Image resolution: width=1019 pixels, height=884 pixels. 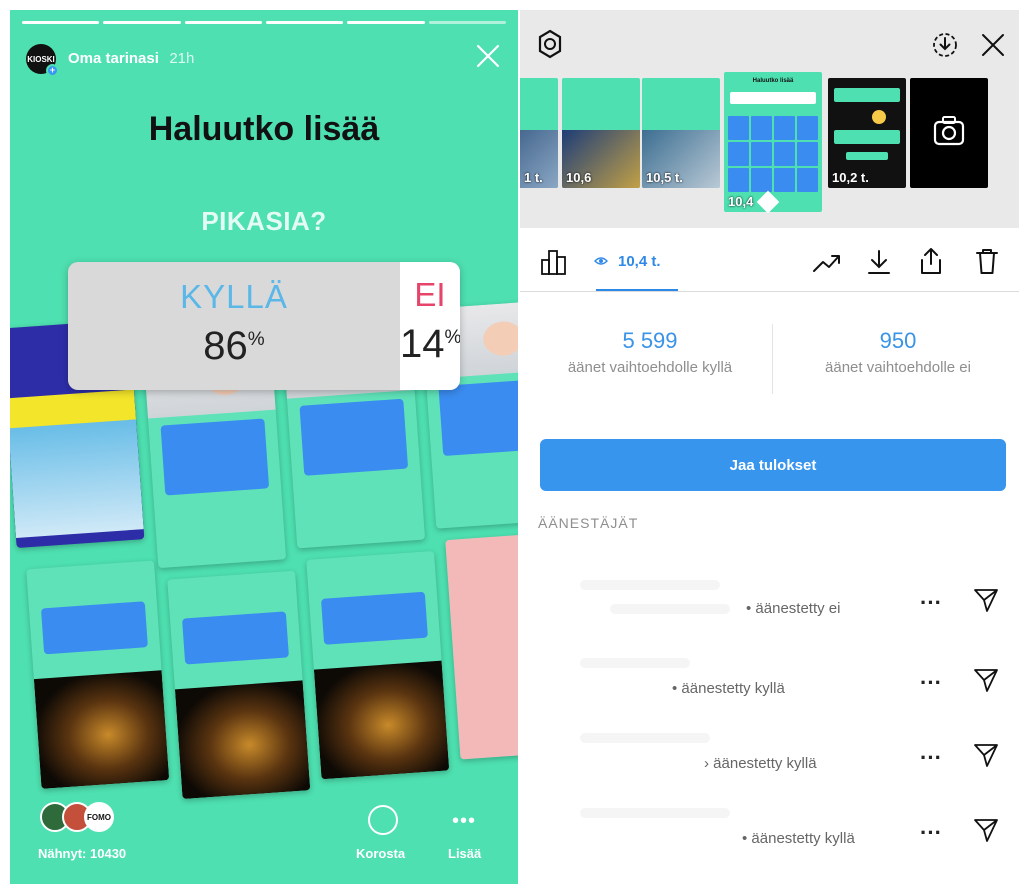 I want to click on story-question-subtitle: PIKASIA?, so click(x=264, y=221).